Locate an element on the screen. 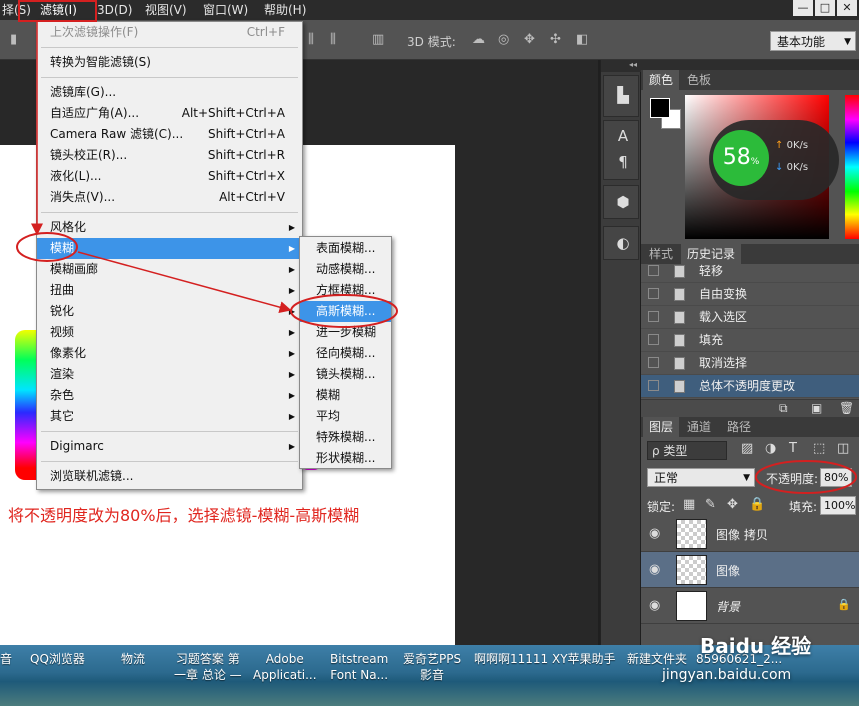 The height and width of the screenshot is (706, 859). collapse-arrows-icon: ◂◂ is located at coordinates (621, 66).